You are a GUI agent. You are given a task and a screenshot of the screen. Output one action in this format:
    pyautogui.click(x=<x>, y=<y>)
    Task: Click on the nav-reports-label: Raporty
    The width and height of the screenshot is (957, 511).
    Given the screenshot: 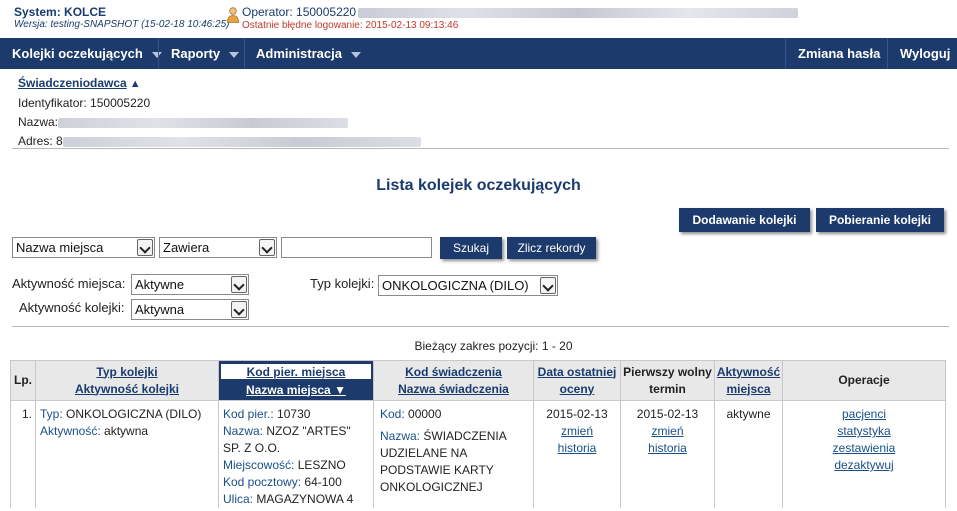 What is the action you would take?
    pyautogui.click(x=196, y=53)
    